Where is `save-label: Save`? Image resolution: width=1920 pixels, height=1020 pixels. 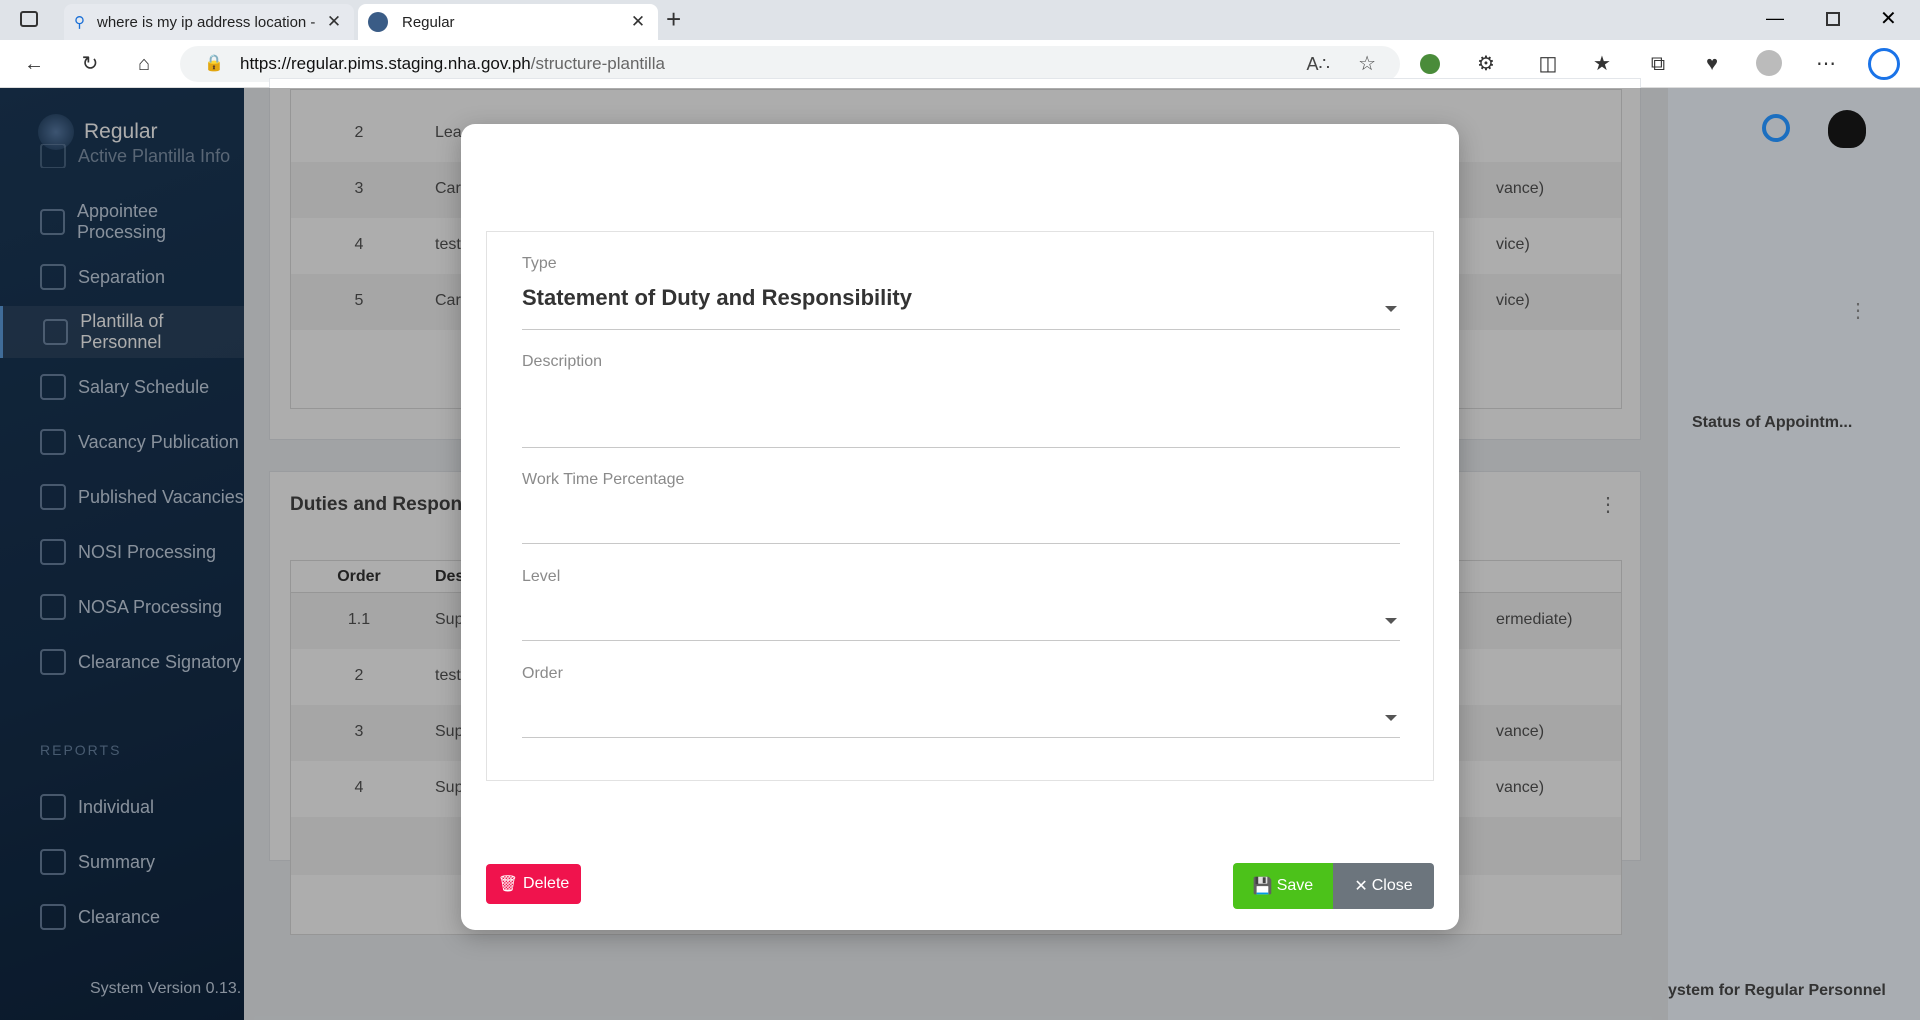
save-label: Save is located at coordinates (1295, 885).